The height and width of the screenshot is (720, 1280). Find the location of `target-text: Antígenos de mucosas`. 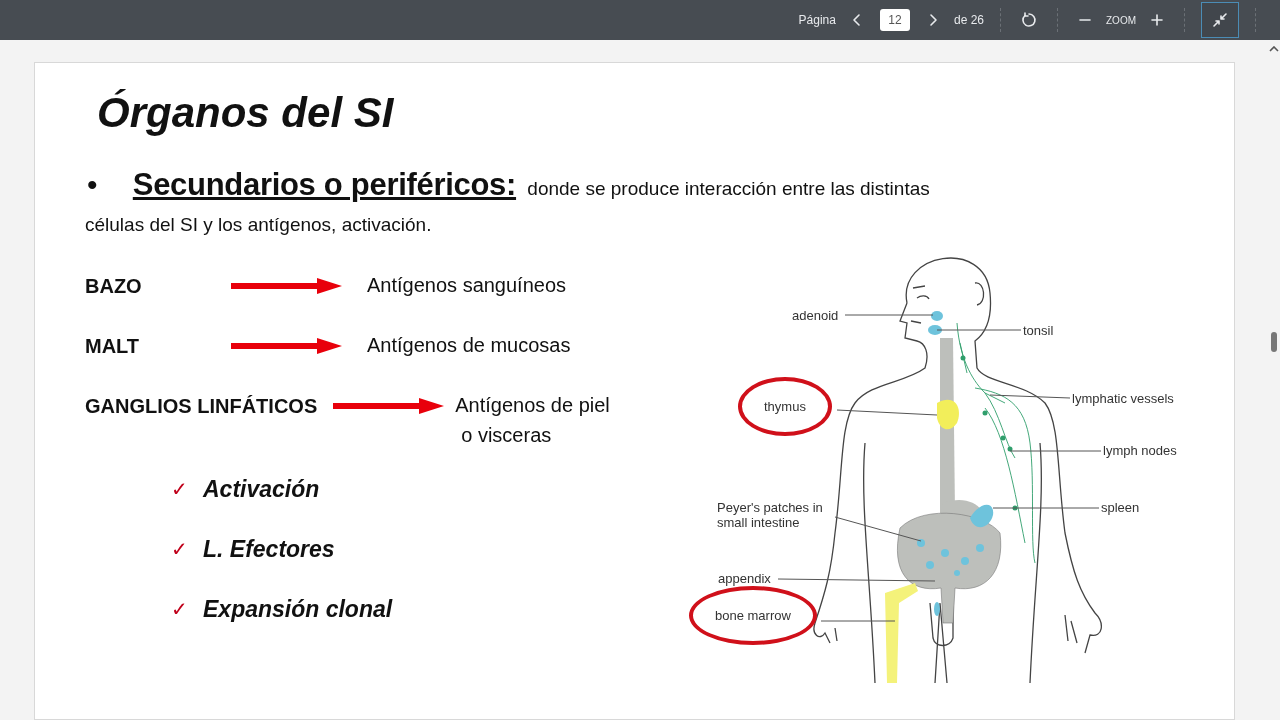

target-text: Antígenos de mucosas is located at coordinates (469, 345).